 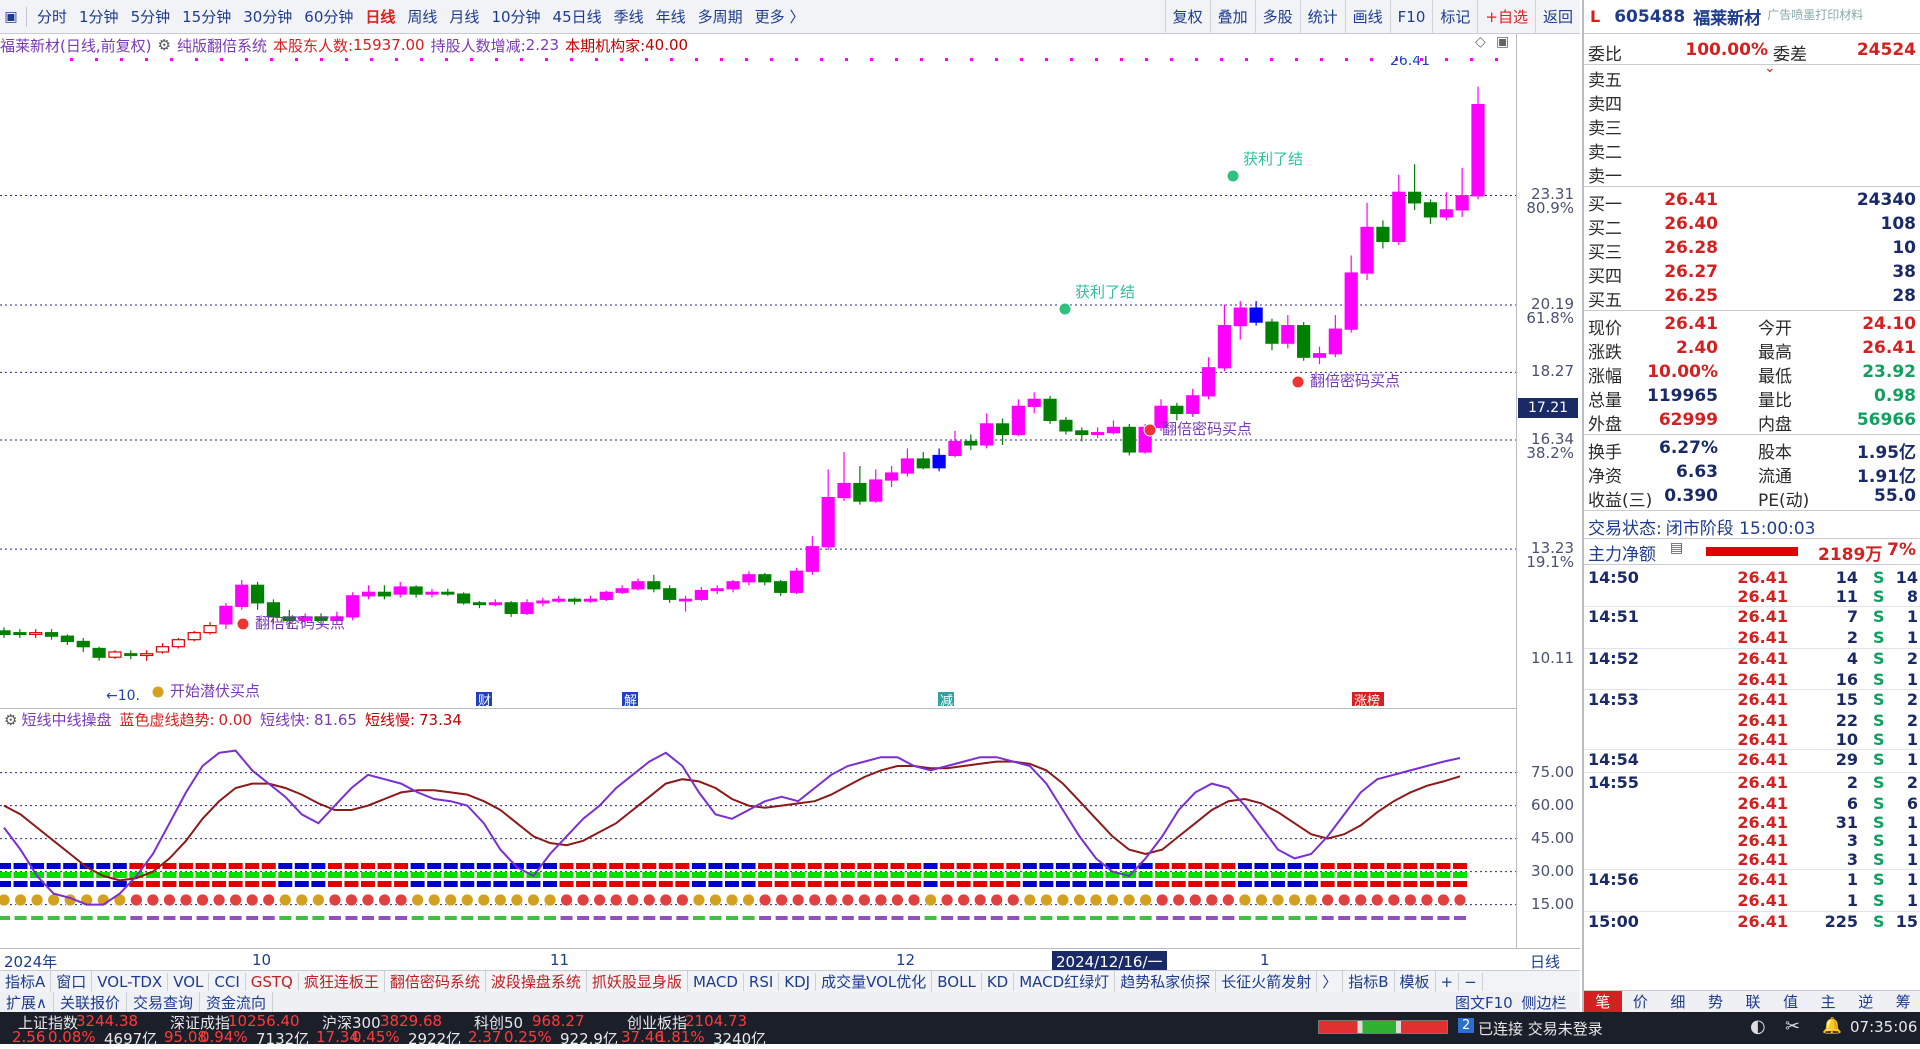 I want to click on indicator-tab: VOL-TDX, so click(x=130, y=982).